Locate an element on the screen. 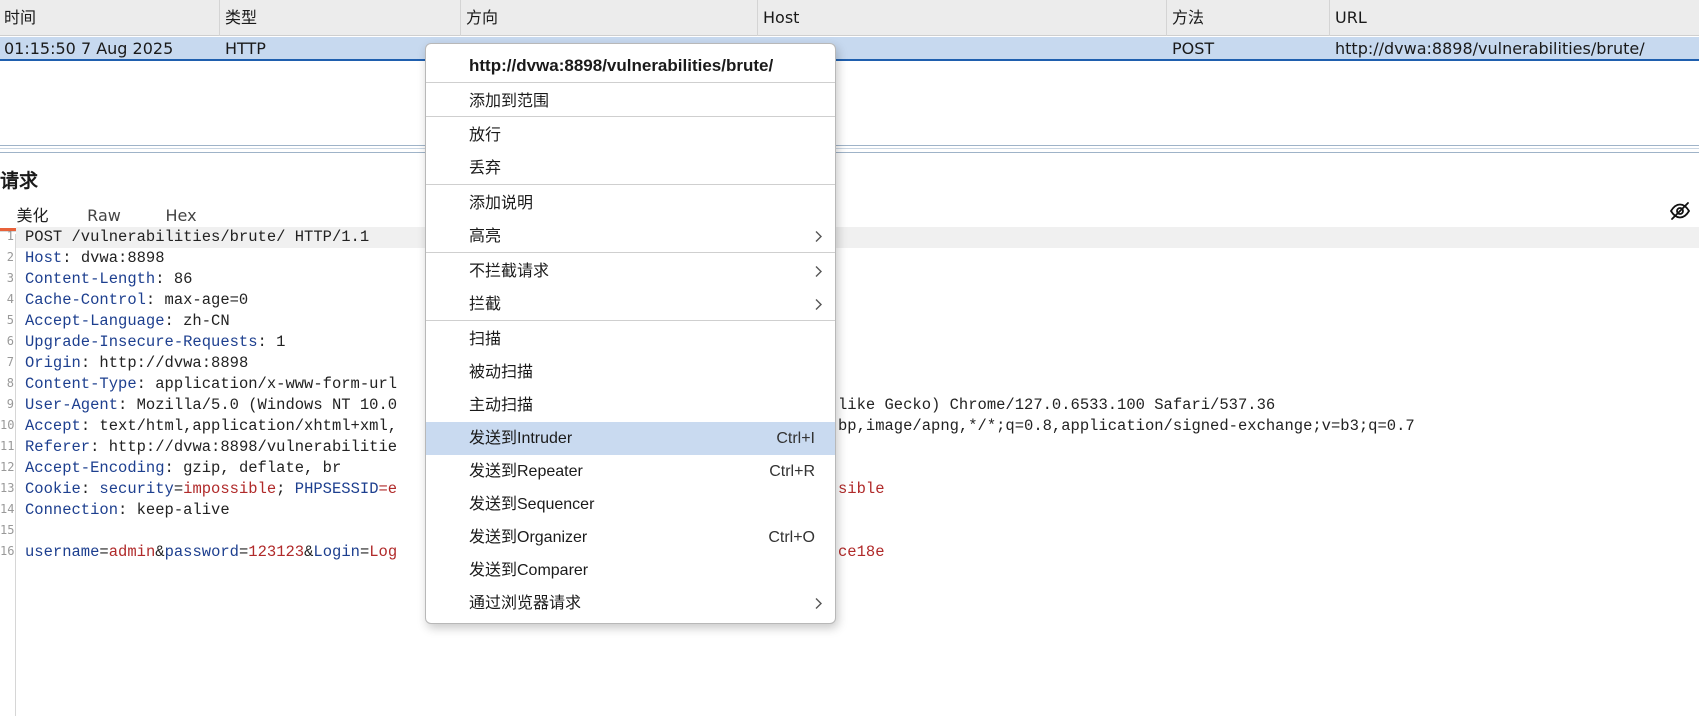 This screenshot has height=716, width=1699. request-panel-title: 请求 is located at coordinates (19, 181).